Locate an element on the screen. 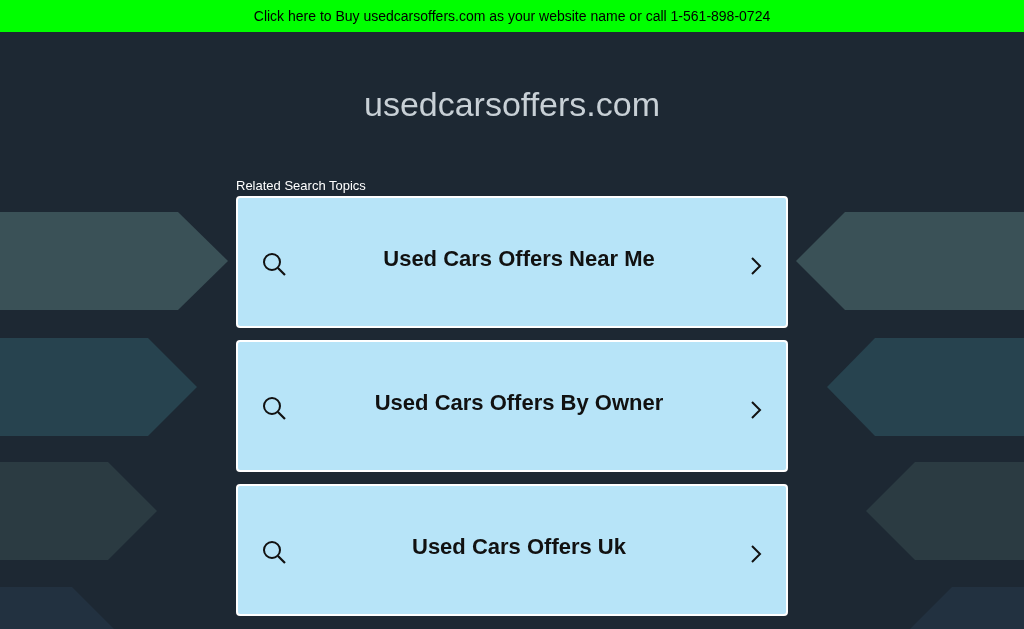 The width and height of the screenshot is (1024, 629). search-topic-link: Used Cars Offers Uk is located at coordinates (512, 550).